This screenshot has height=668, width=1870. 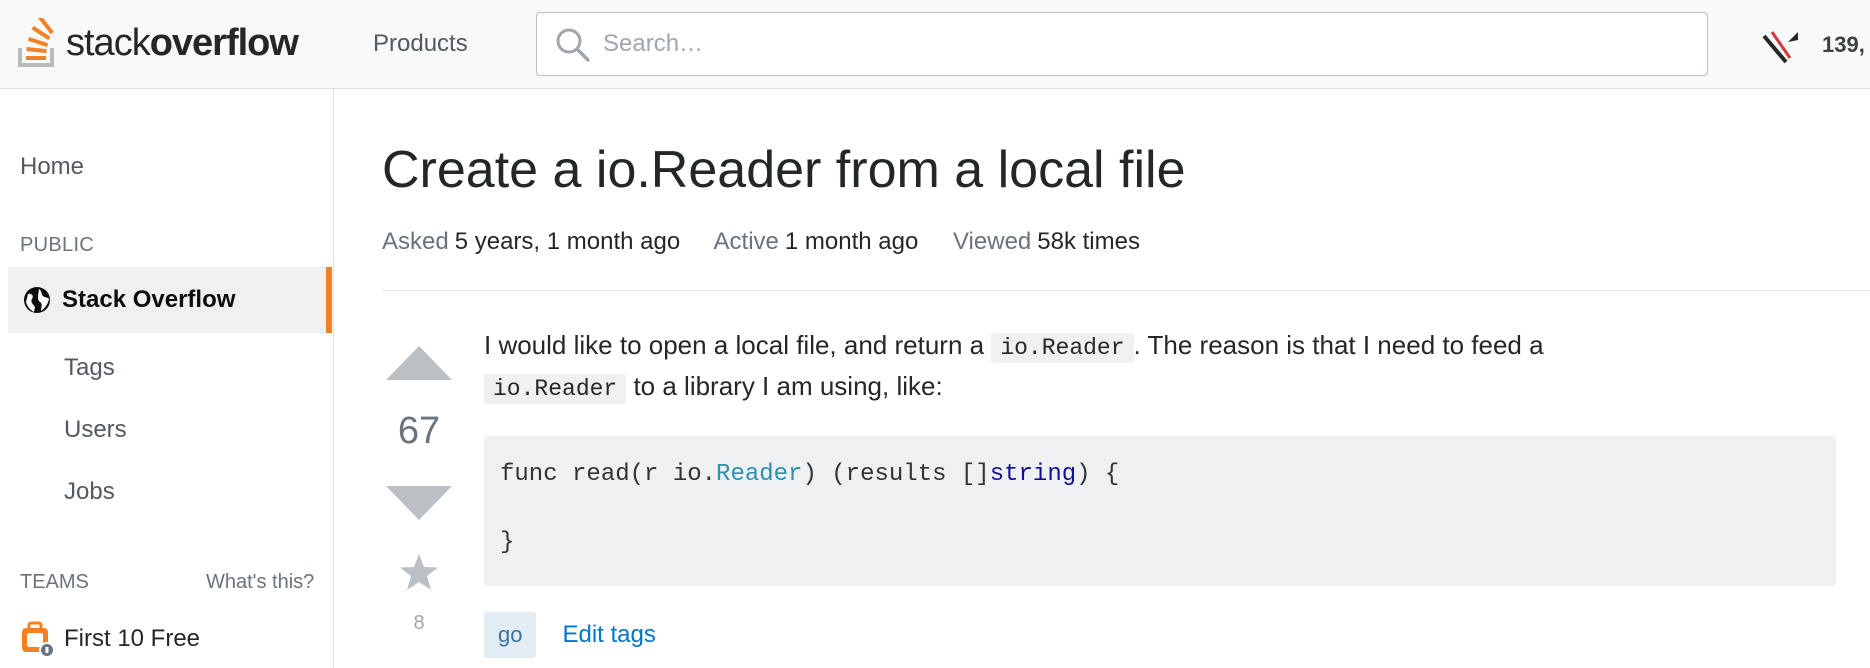 I want to click on divider, so click(x=1126, y=290).